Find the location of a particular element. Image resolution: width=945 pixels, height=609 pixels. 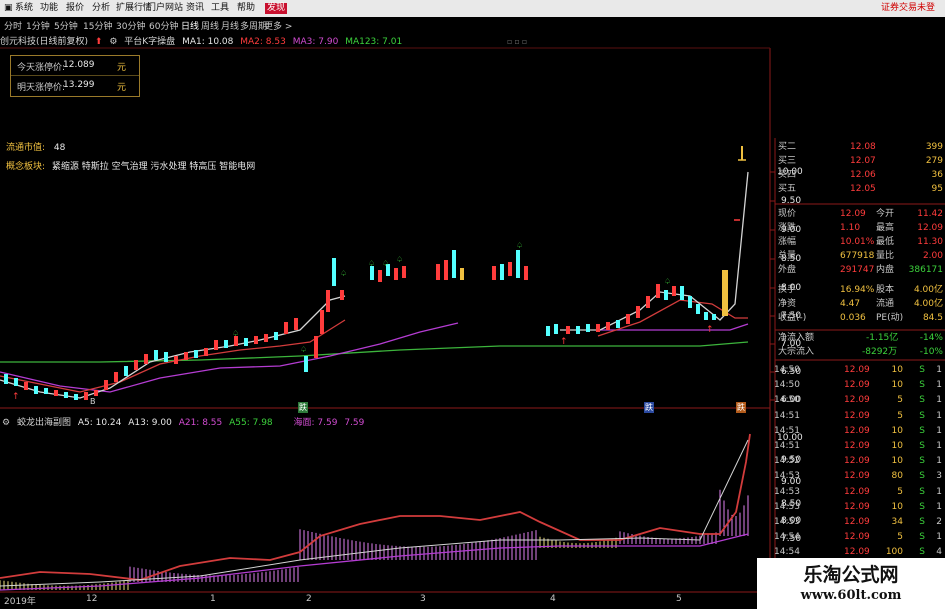

gear-icon: ⚙ is located at coordinates (6, 423).